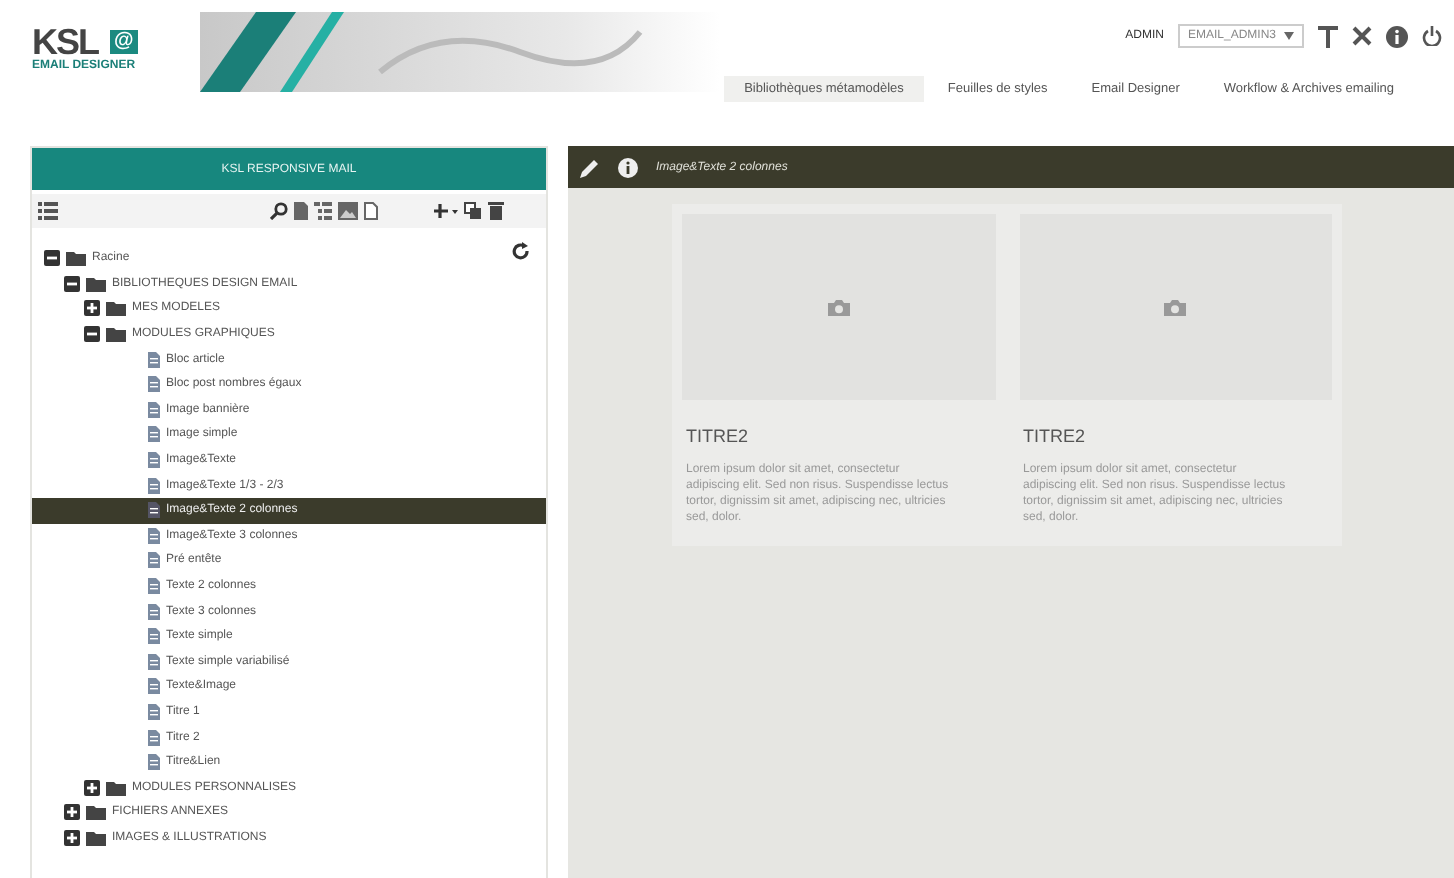 This screenshot has width=1454, height=878. What do you see at coordinates (65, 42) in the screenshot?
I see `logo-text: KSL` at bounding box center [65, 42].